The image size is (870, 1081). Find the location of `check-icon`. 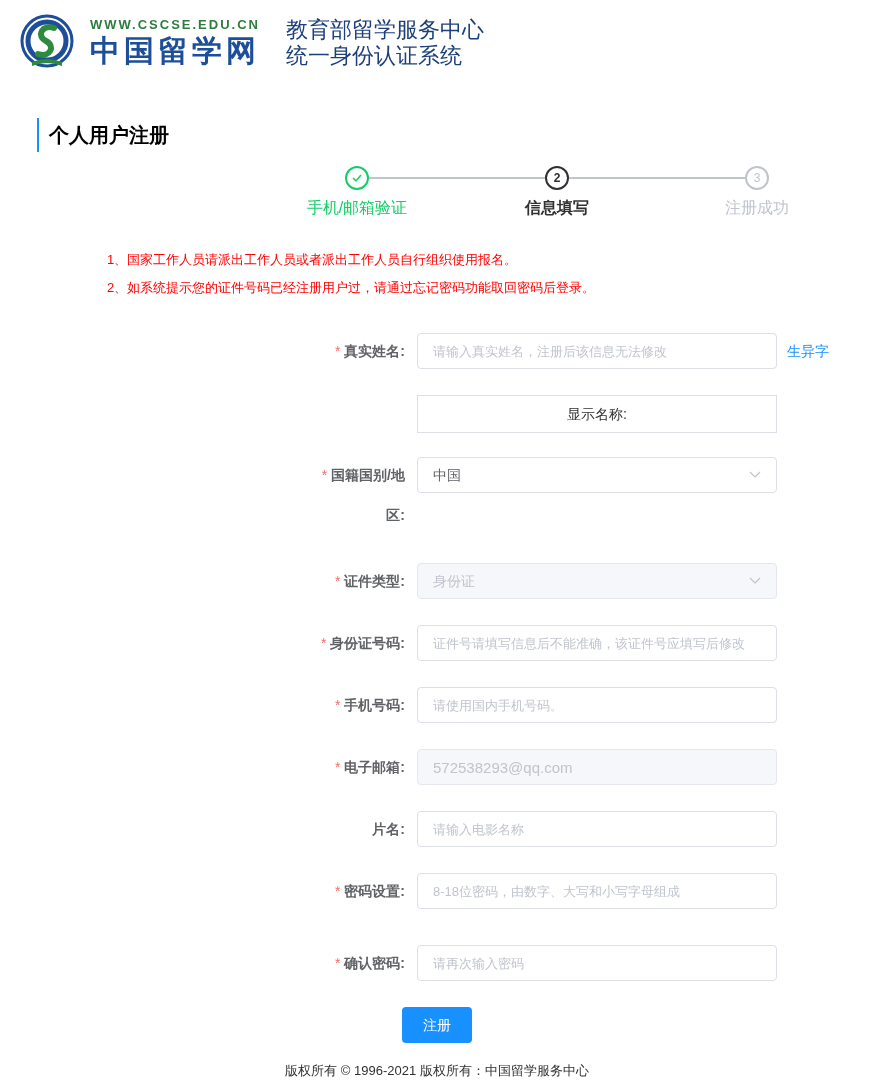

check-icon is located at coordinates (357, 178).